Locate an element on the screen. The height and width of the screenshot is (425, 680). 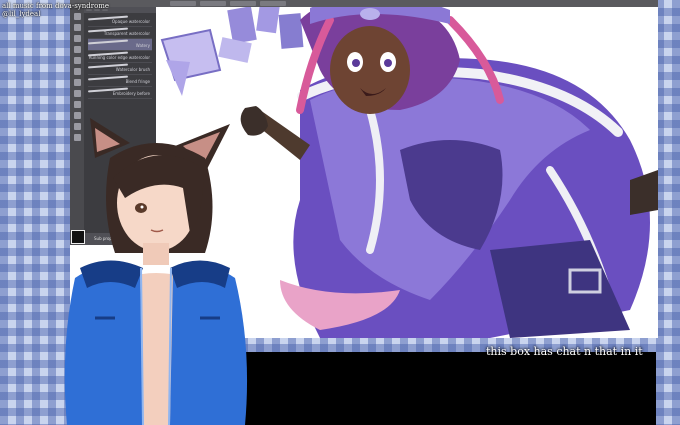
brush-label: Running color edge watercolor is located at coordinates (119, 57).